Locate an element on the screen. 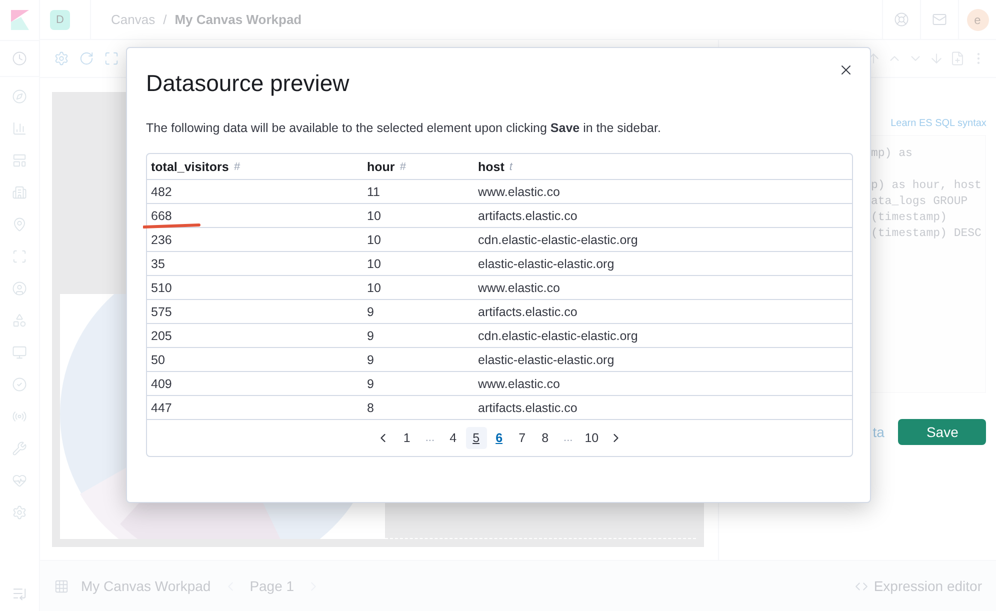  clock-icon is located at coordinates (19, 58).